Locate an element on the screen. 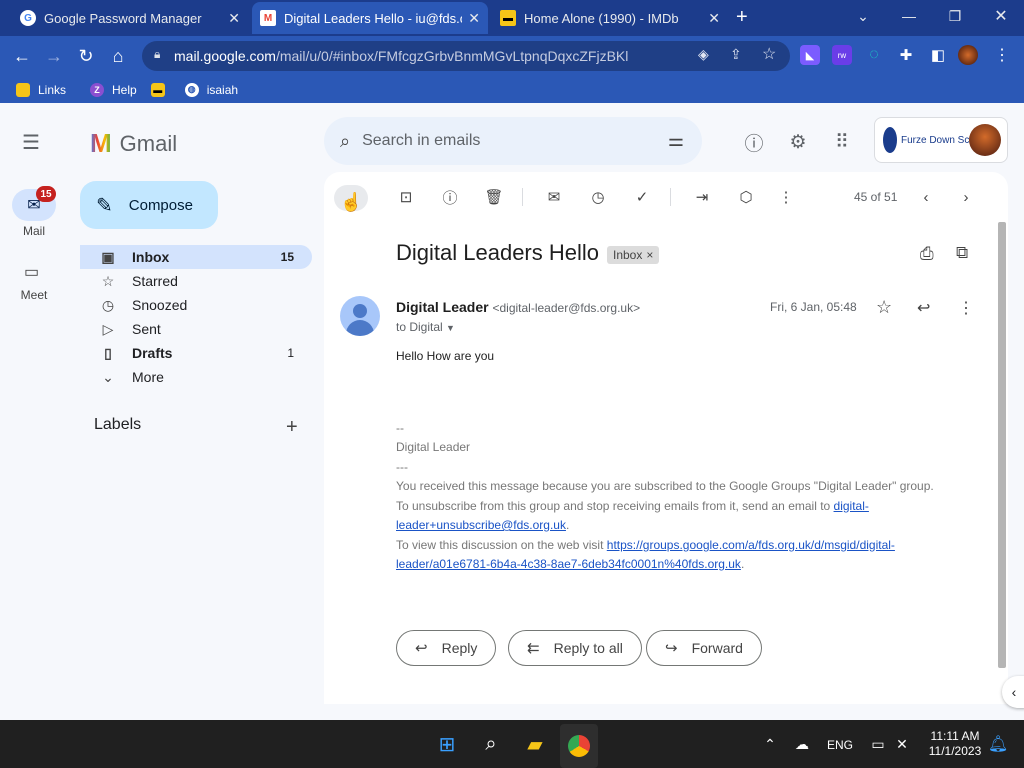  volume-muted-icon: ✕ is located at coordinates (902, 744).